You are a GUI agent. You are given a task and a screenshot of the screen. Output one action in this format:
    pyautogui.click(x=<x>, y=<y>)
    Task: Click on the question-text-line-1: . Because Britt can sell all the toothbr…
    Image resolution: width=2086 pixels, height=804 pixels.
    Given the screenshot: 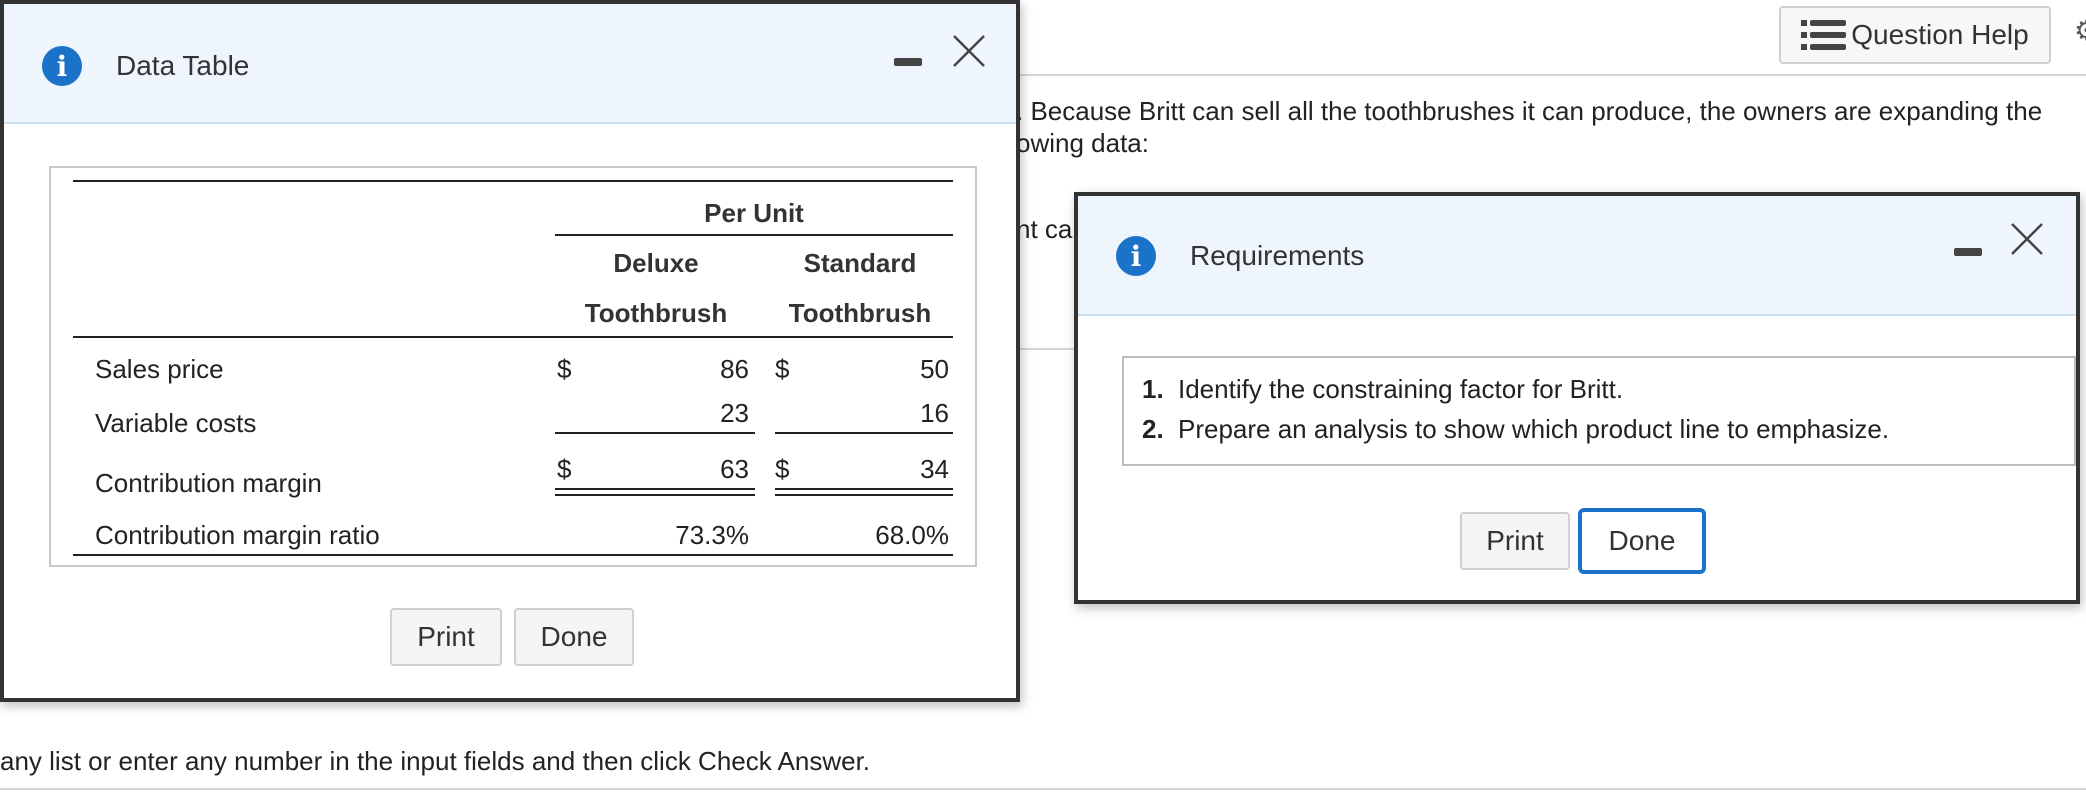 What is the action you would take?
    pyautogui.click(x=1529, y=111)
    